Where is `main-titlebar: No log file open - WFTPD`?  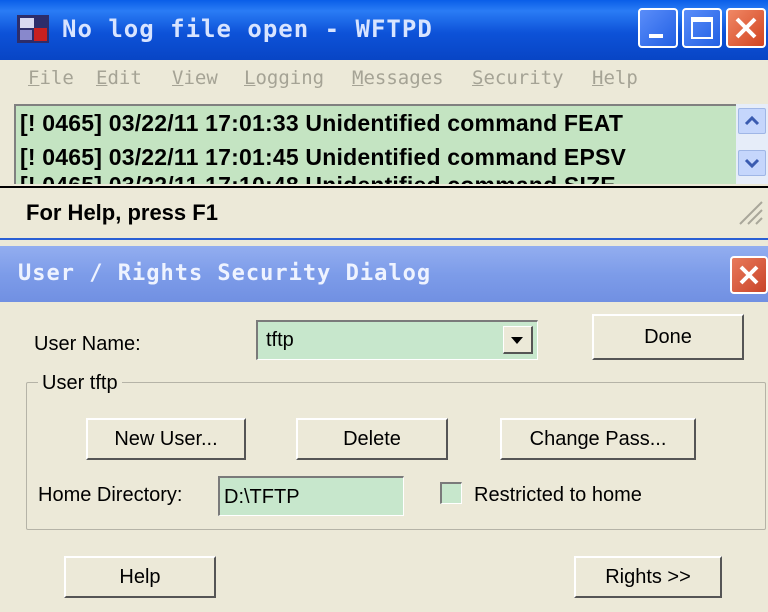
main-titlebar: No log file open - WFTPD is located at coordinates (384, 30).